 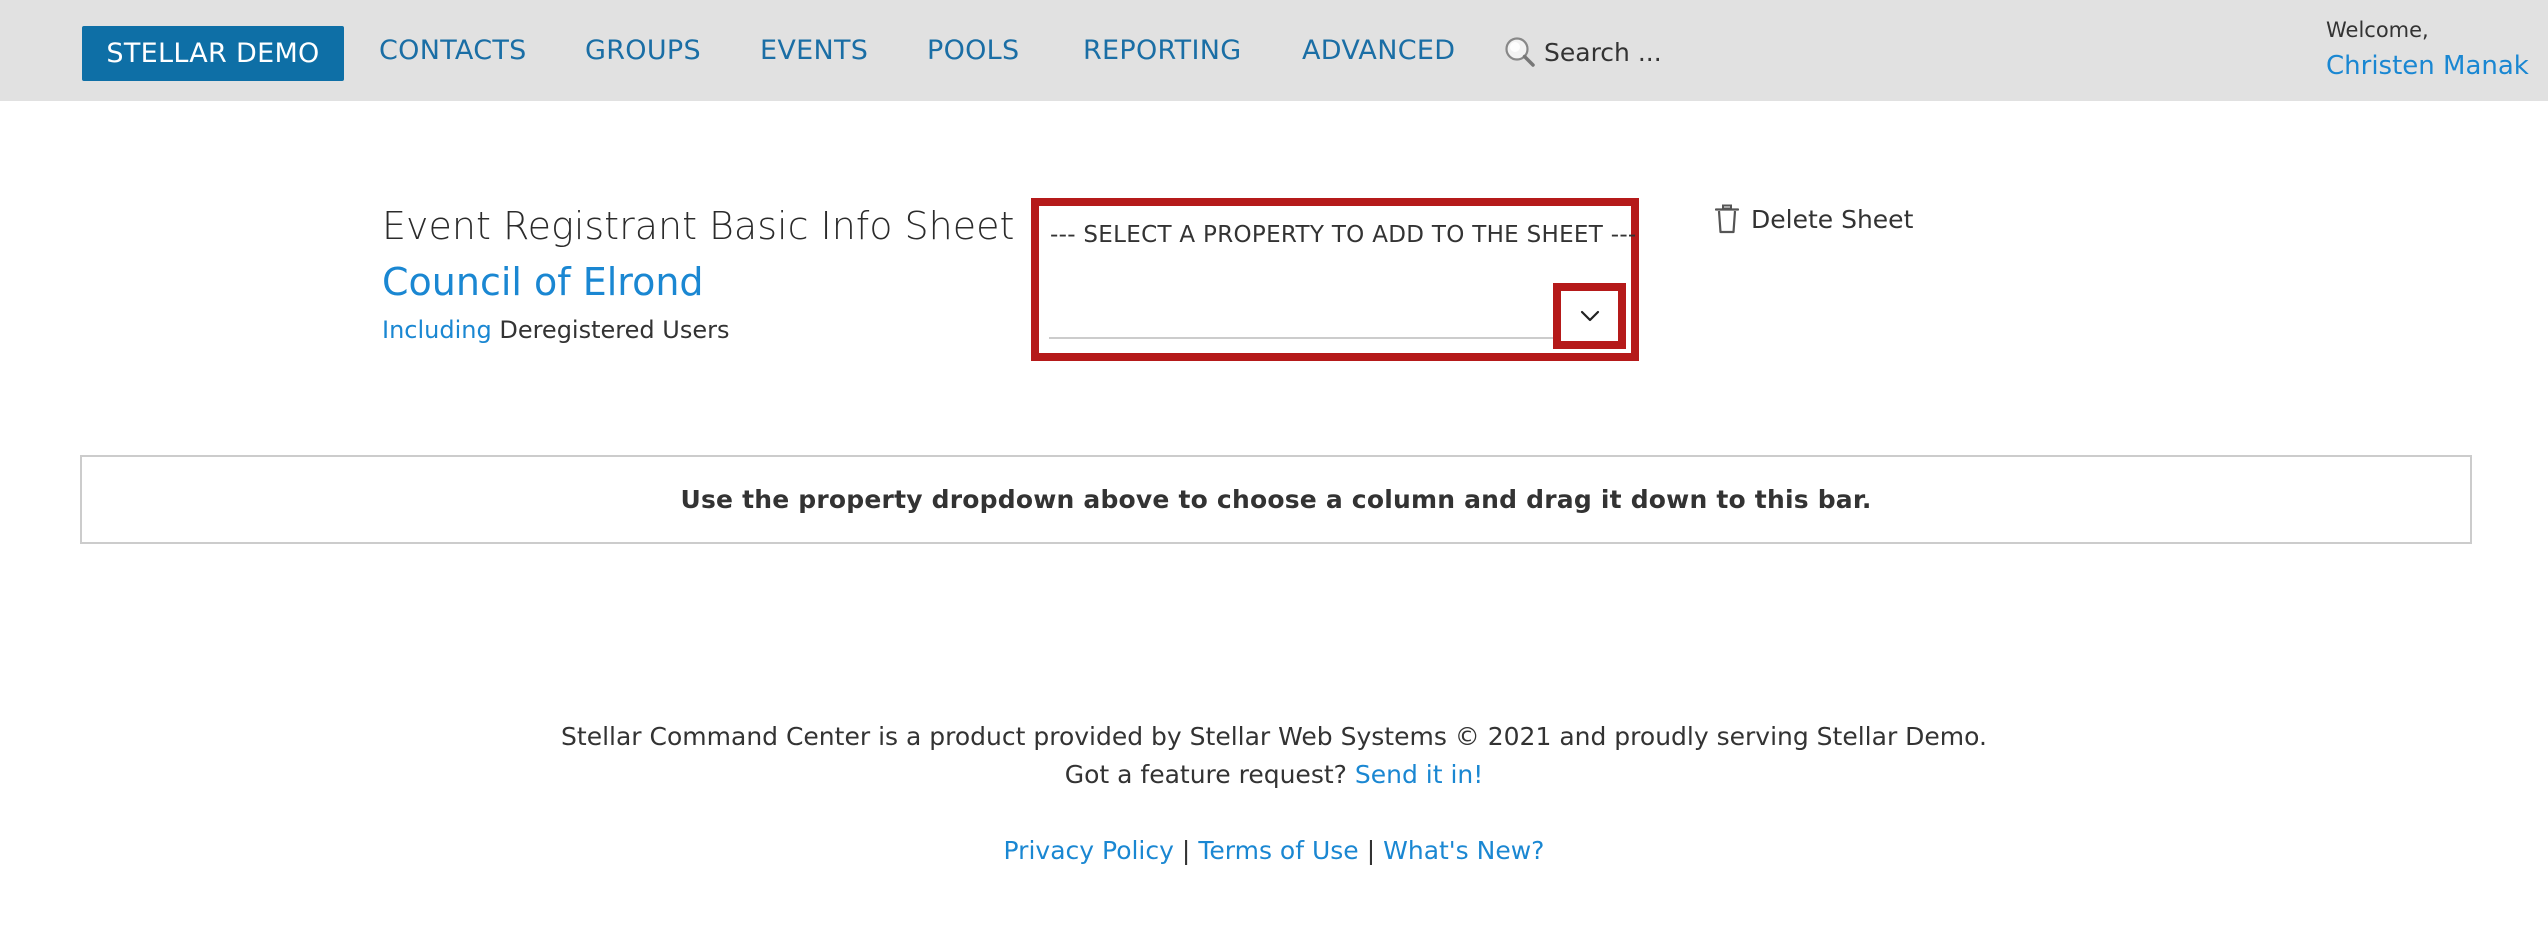 What do you see at coordinates (1832, 219) in the screenshot?
I see `delete-sheet-label: Delete Sheet` at bounding box center [1832, 219].